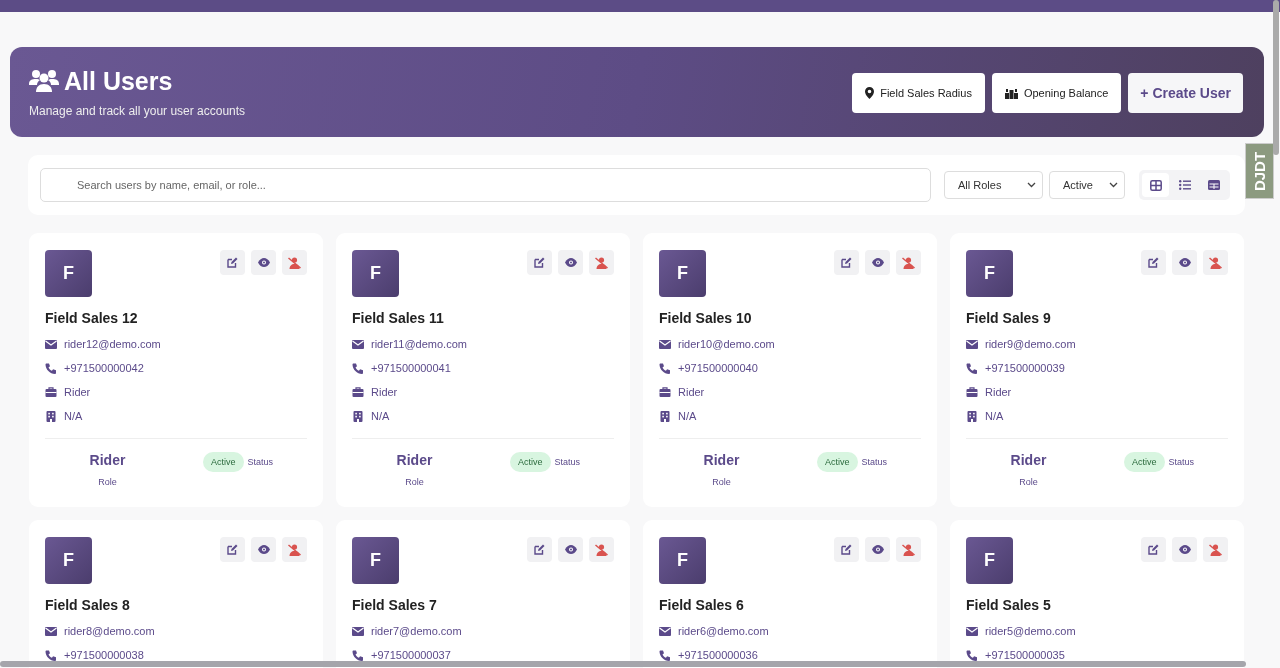 The image size is (1280, 668). Describe the element at coordinates (109, 631) in the screenshot. I see `user-email: rider8@demo.com` at that location.